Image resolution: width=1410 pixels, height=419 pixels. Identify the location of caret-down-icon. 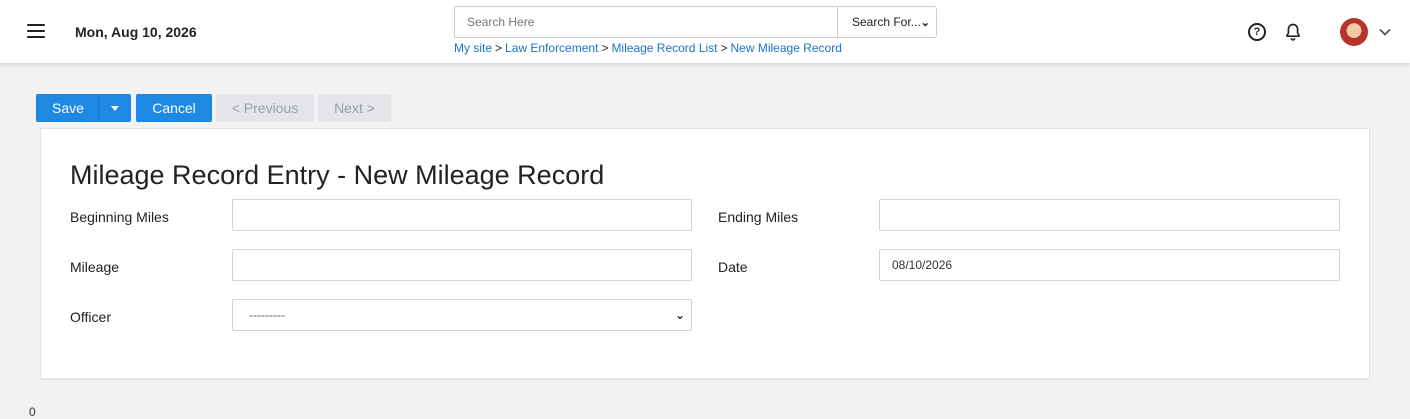
(115, 108).